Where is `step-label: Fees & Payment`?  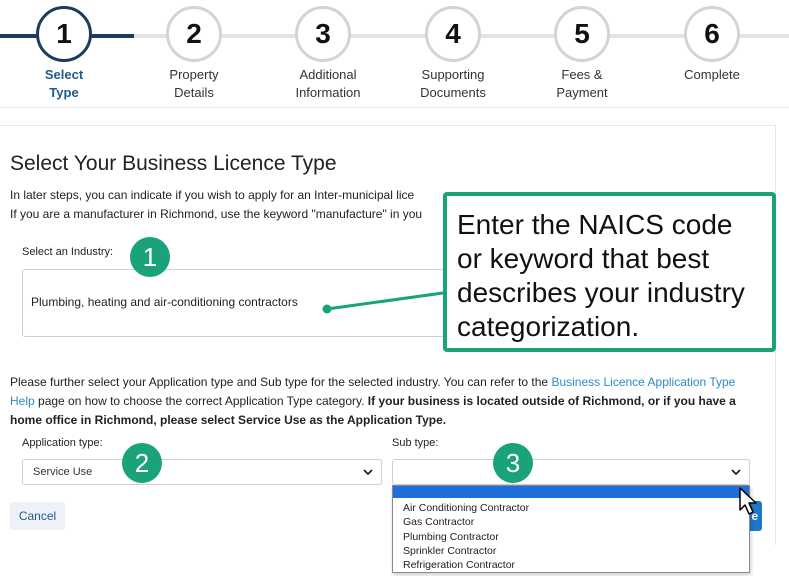
step-label: Fees & Payment is located at coordinates (582, 83).